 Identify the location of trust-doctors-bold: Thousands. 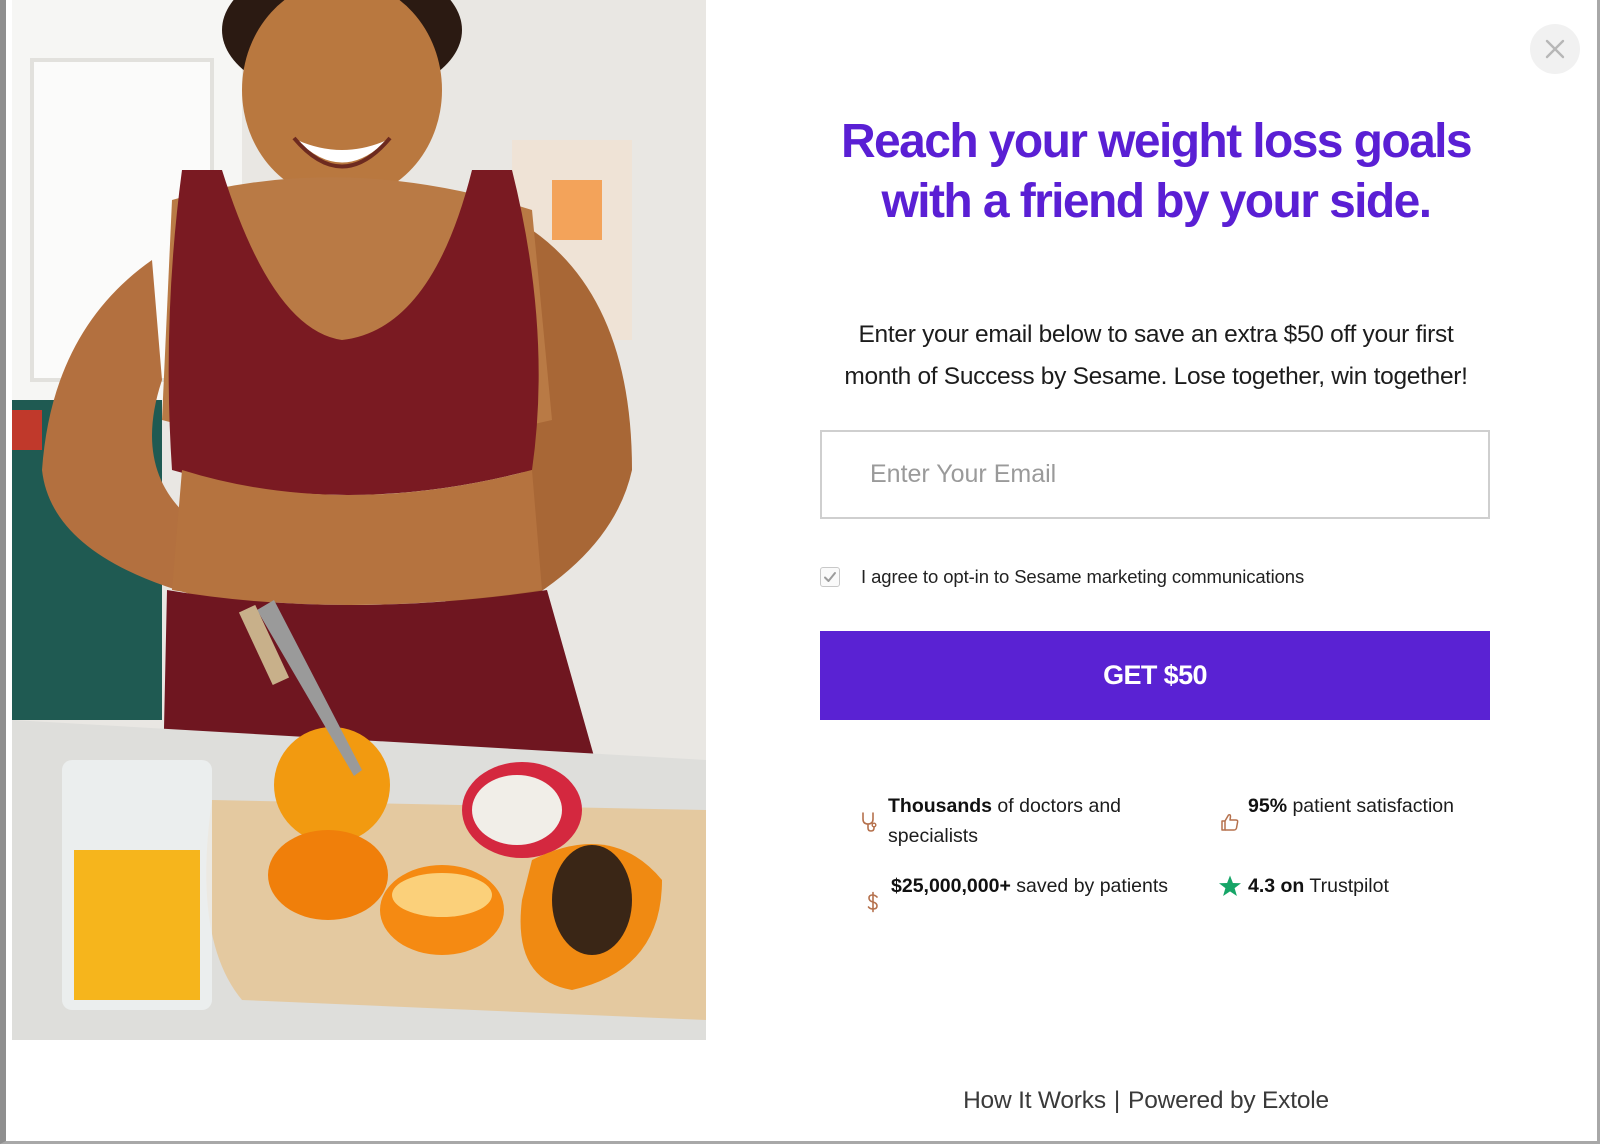
(940, 806).